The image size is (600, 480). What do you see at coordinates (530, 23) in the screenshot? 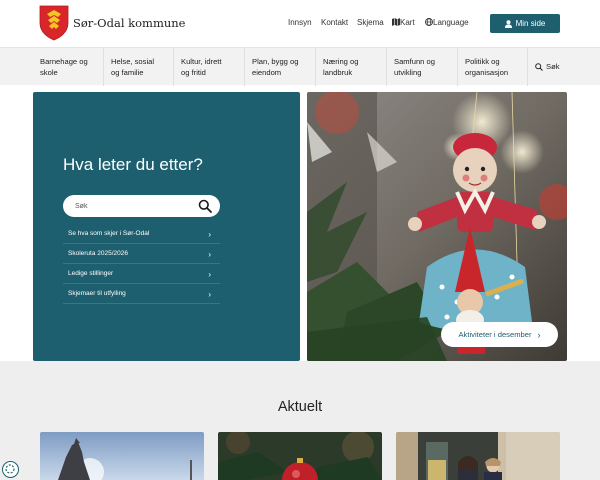
I see `min-side-label: Min side` at bounding box center [530, 23].